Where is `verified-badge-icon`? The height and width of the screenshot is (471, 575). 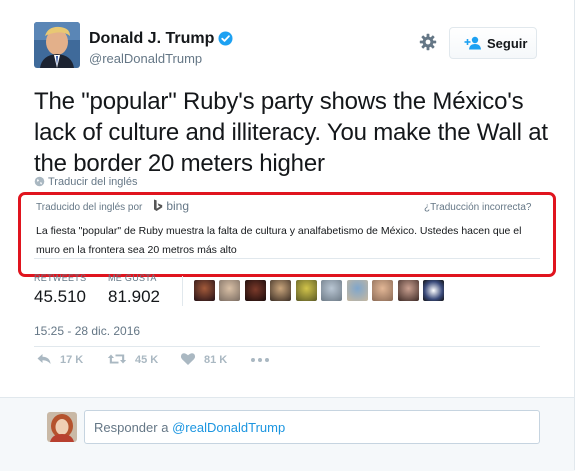 verified-badge-icon is located at coordinates (225, 38).